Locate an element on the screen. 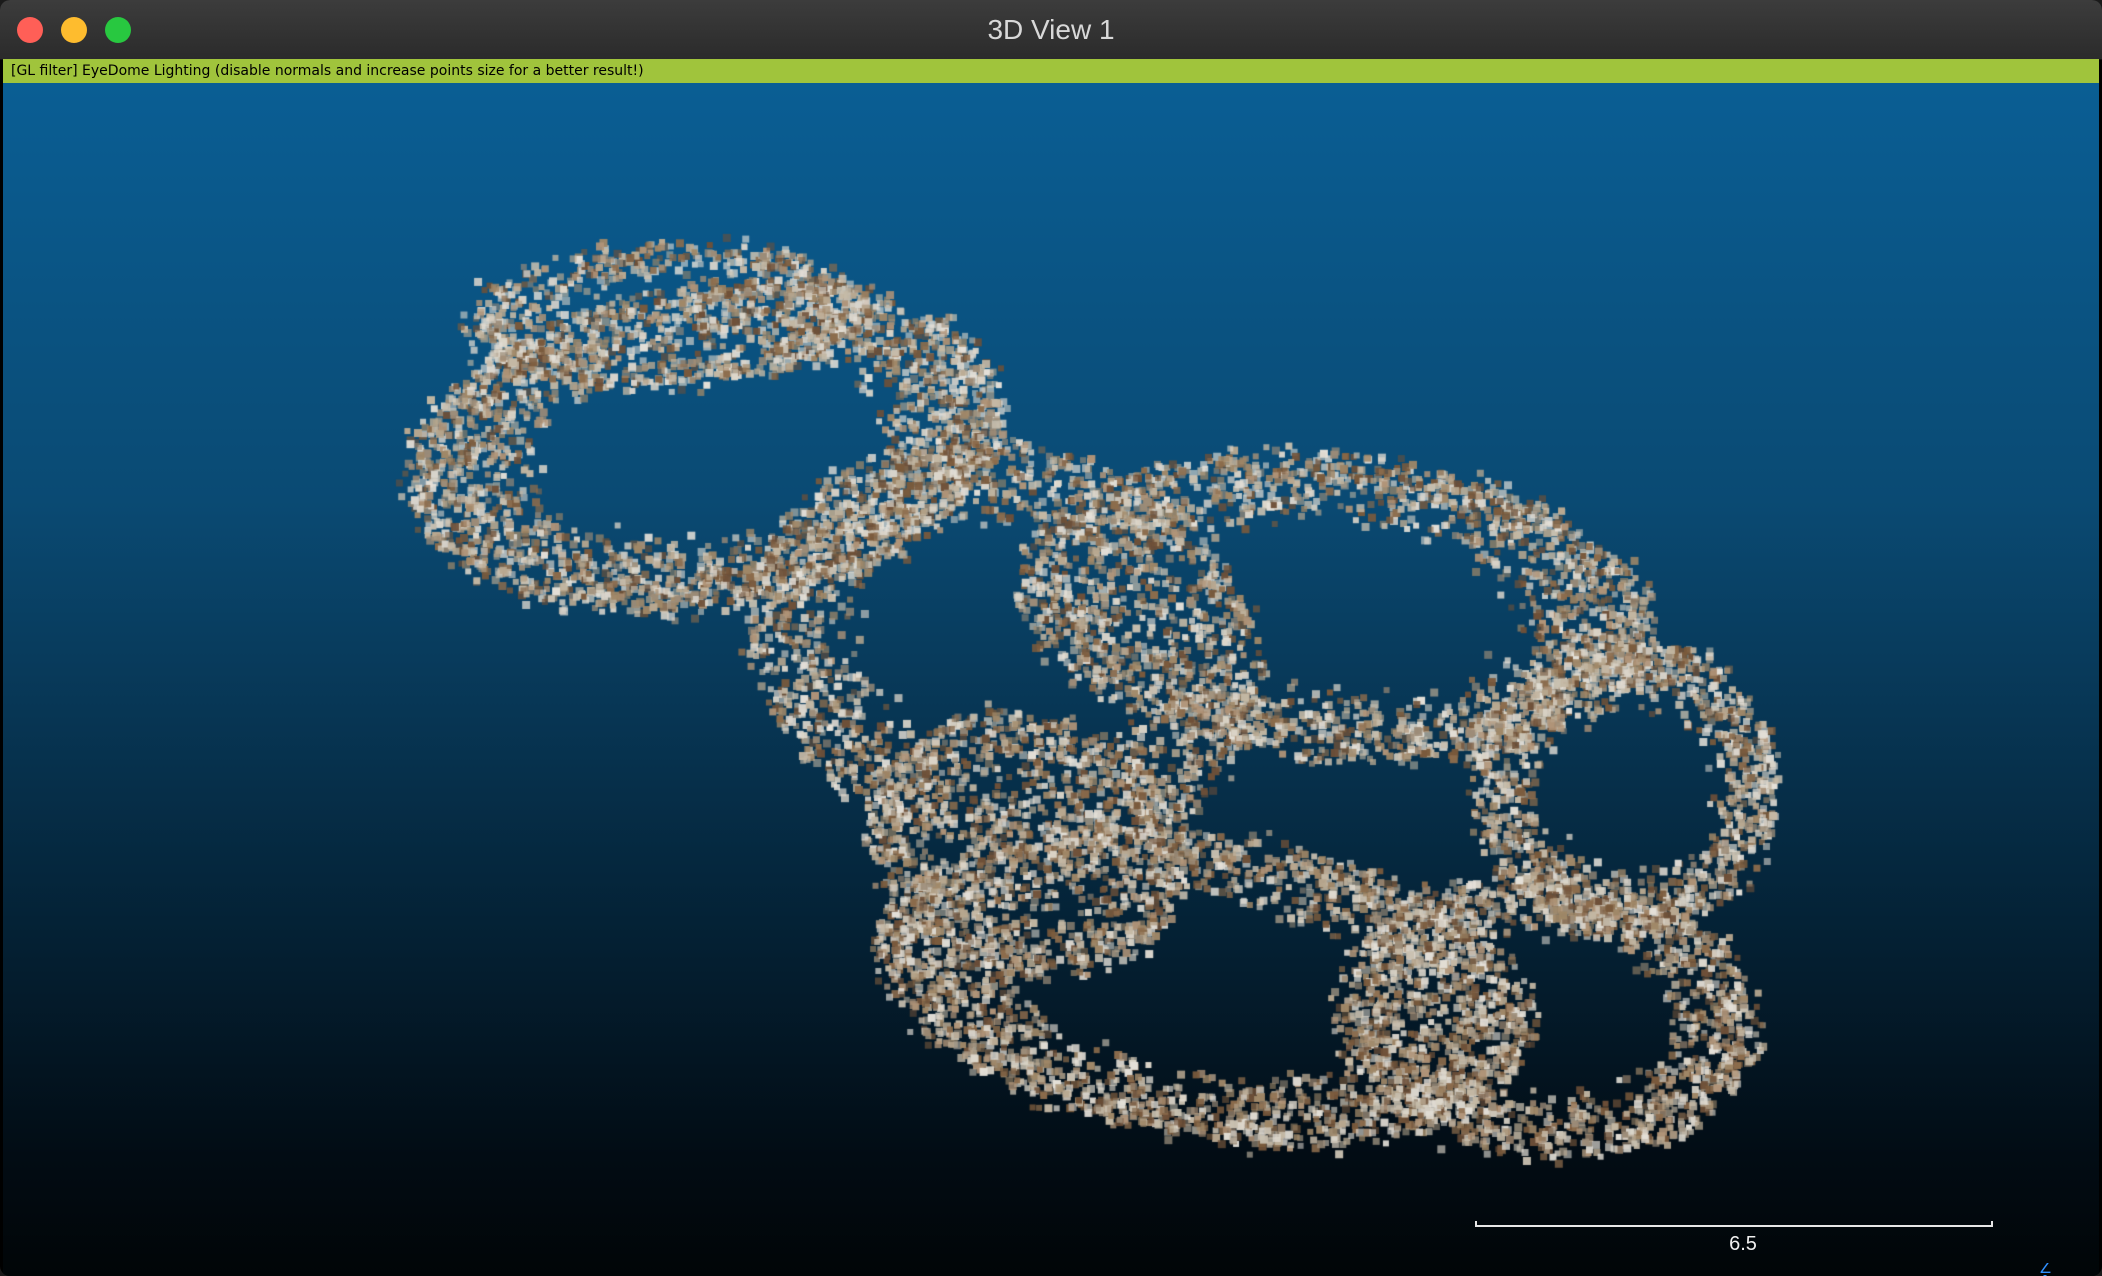  z-axis-label: Z is located at coordinates (2045, 1269).